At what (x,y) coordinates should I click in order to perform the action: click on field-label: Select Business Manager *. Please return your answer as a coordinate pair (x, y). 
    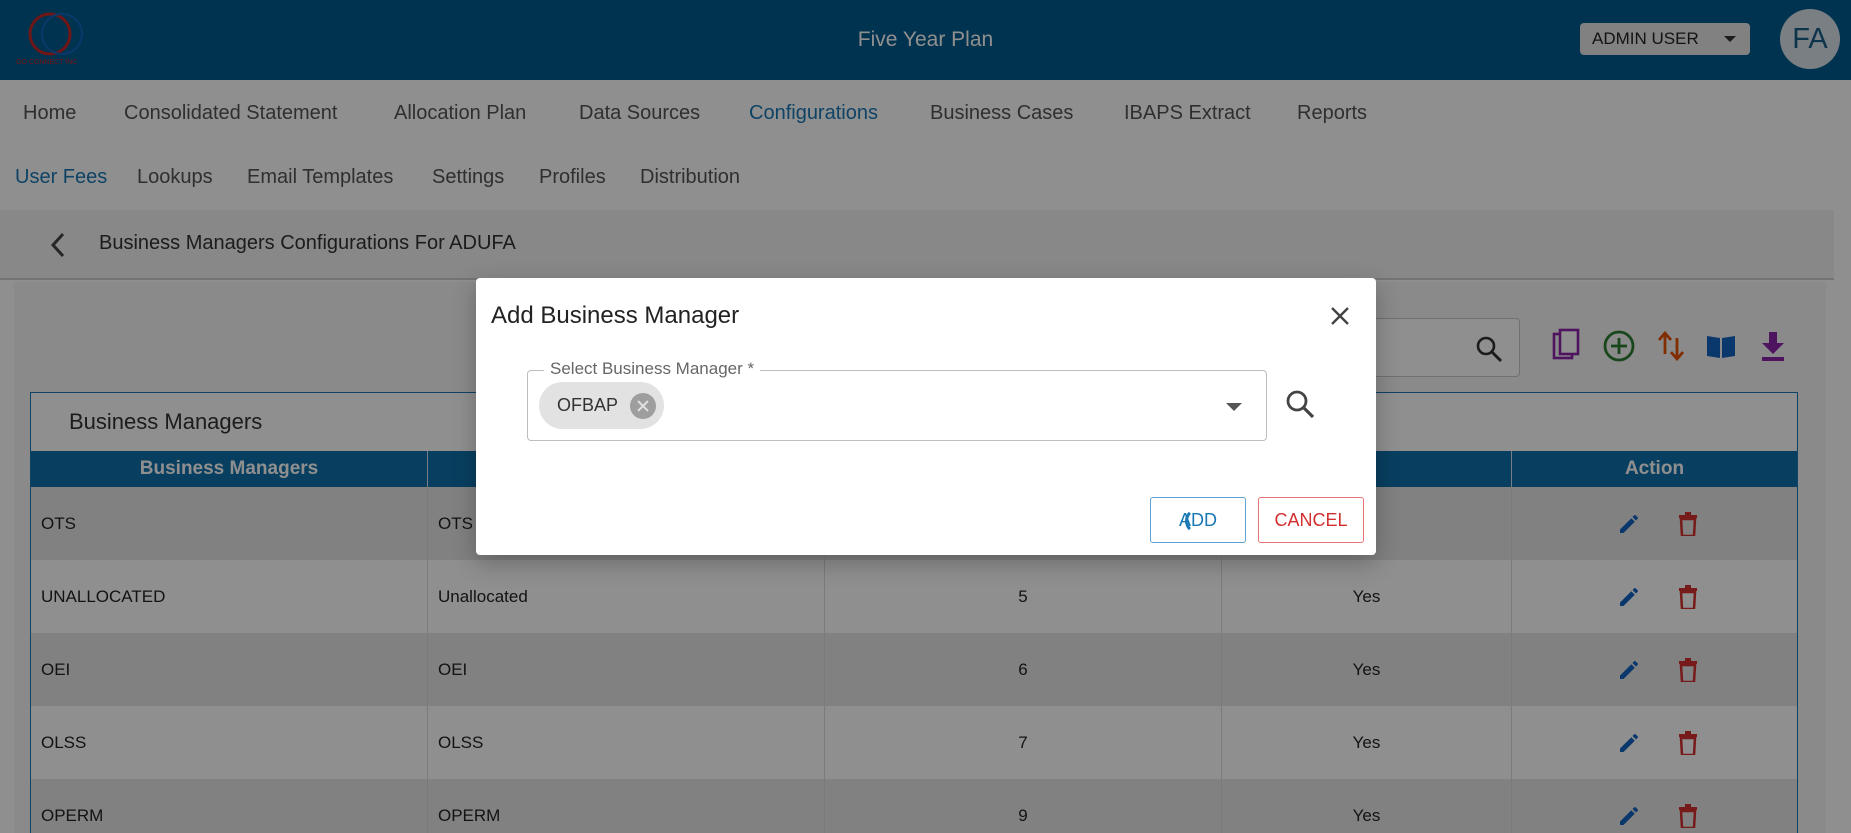
    Looking at the image, I should click on (652, 369).